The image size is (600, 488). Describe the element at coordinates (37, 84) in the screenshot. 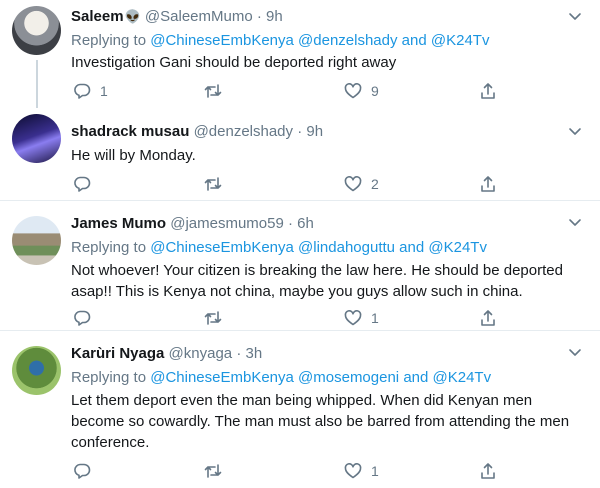

I see `thread-connector-line` at that location.